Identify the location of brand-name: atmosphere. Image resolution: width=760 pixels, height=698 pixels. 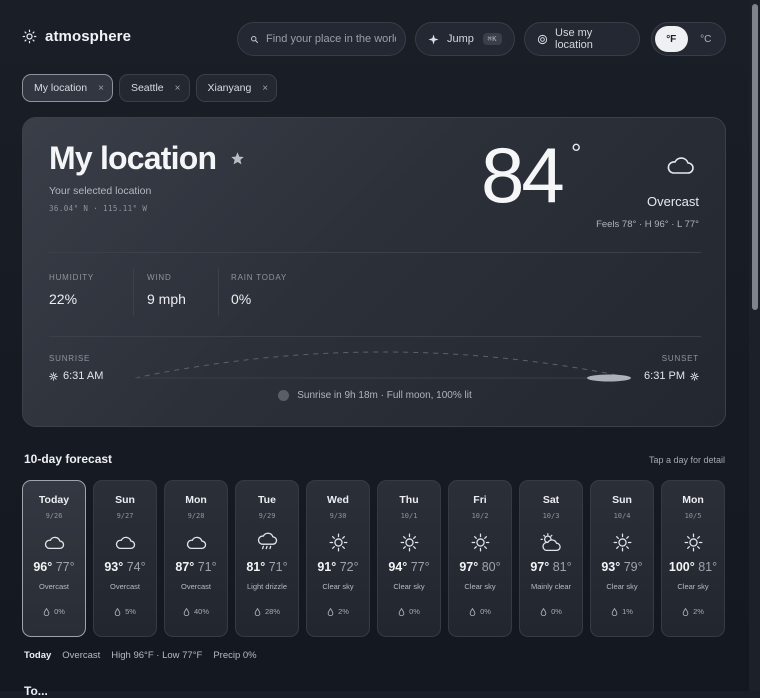
(88, 36).